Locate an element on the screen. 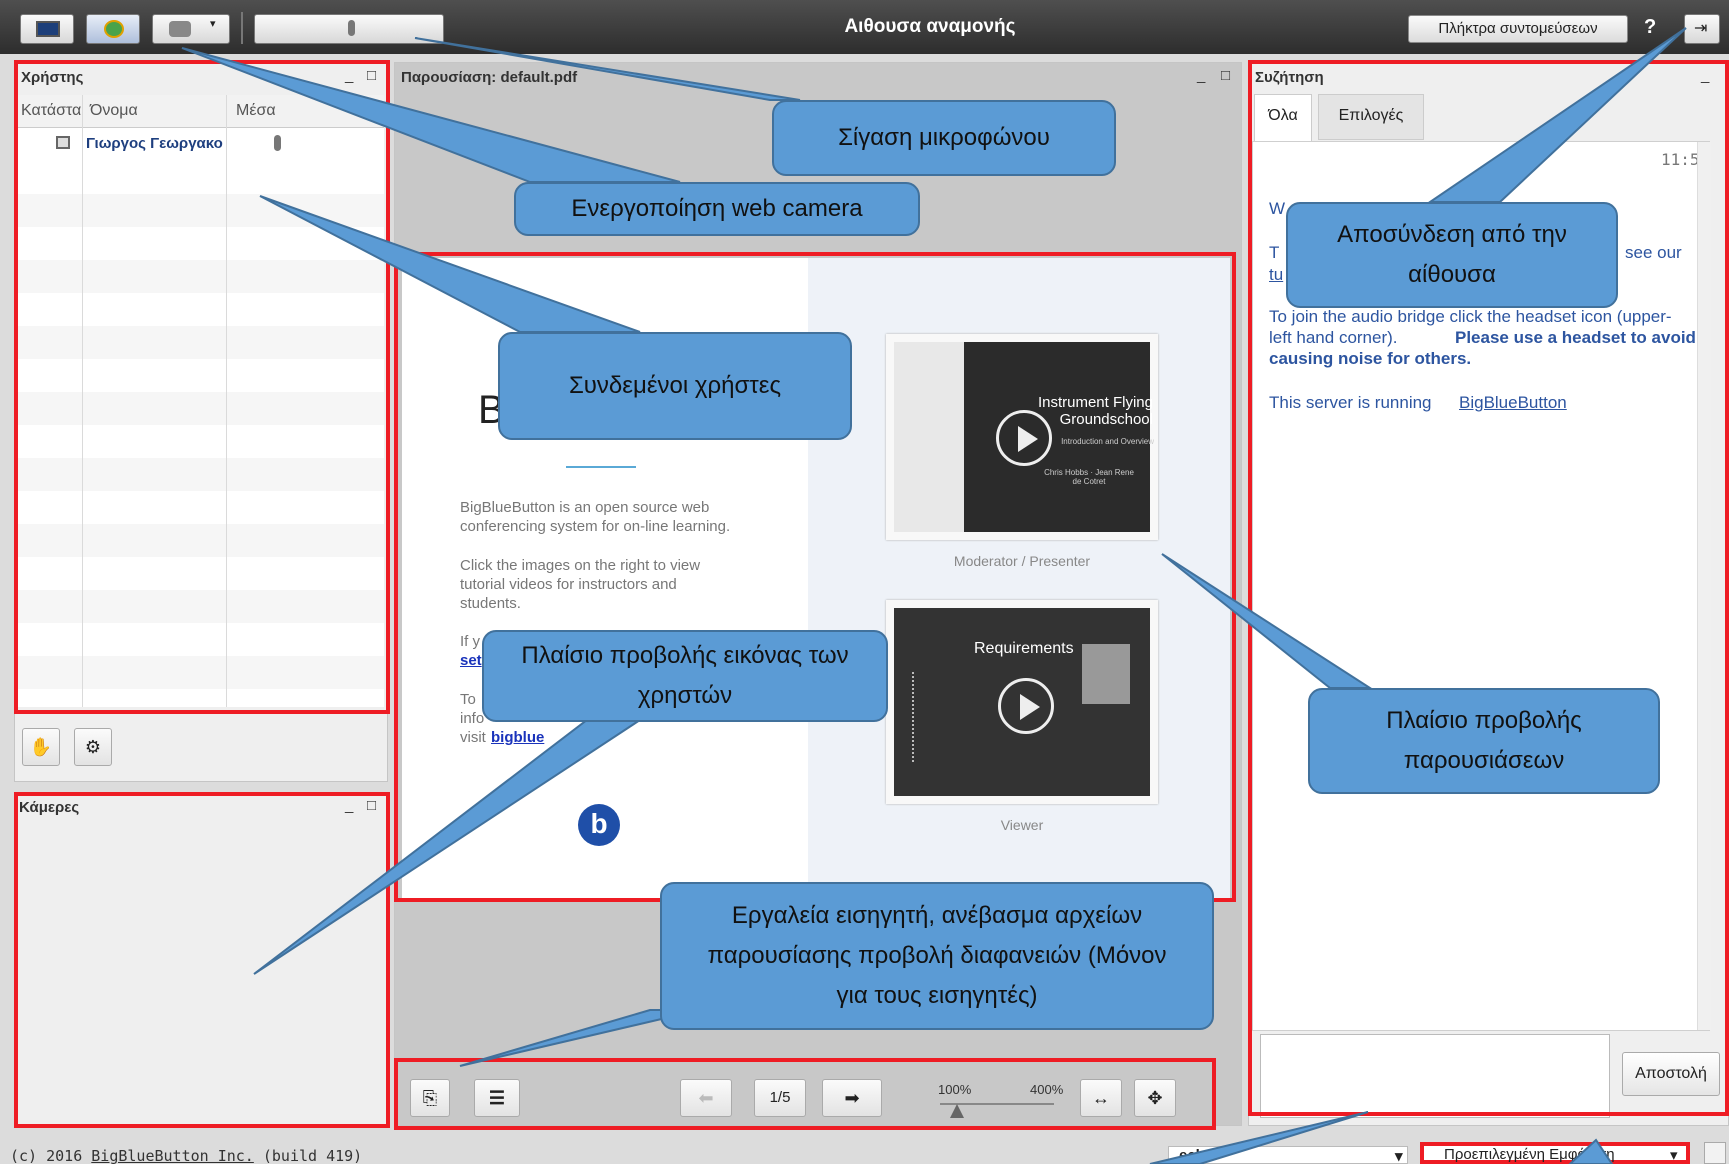 The height and width of the screenshot is (1164, 1729). arrow-cameras is located at coordinates (448, 841).